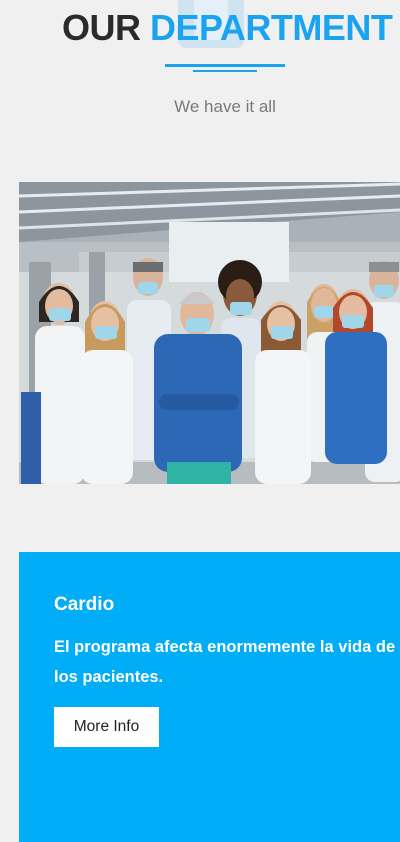 This screenshot has height=842, width=400. What do you see at coordinates (225, 65) in the screenshot?
I see `title-divider` at bounding box center [225, 65].